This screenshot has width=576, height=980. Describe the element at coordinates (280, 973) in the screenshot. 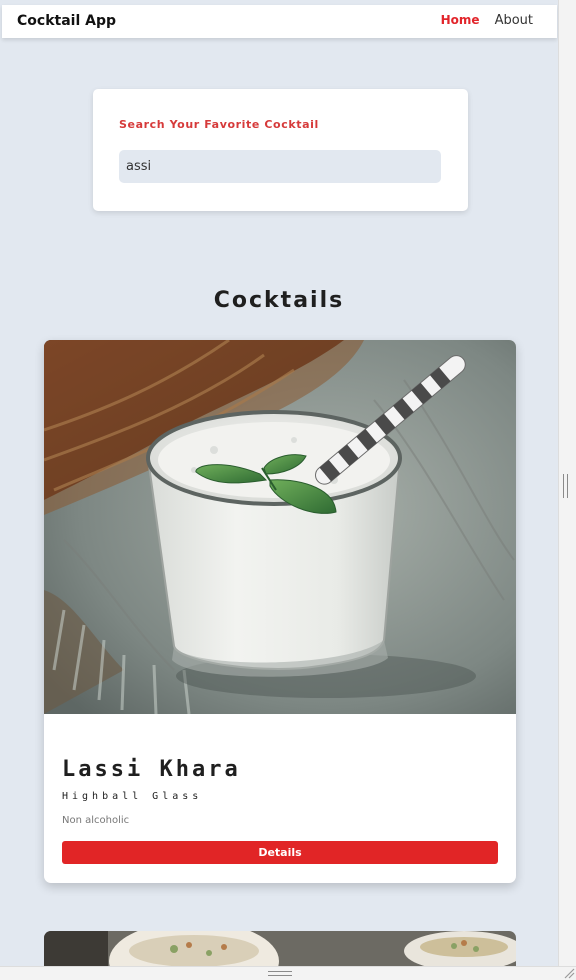

I see `horizontal-drag-handle-icon` at that location.